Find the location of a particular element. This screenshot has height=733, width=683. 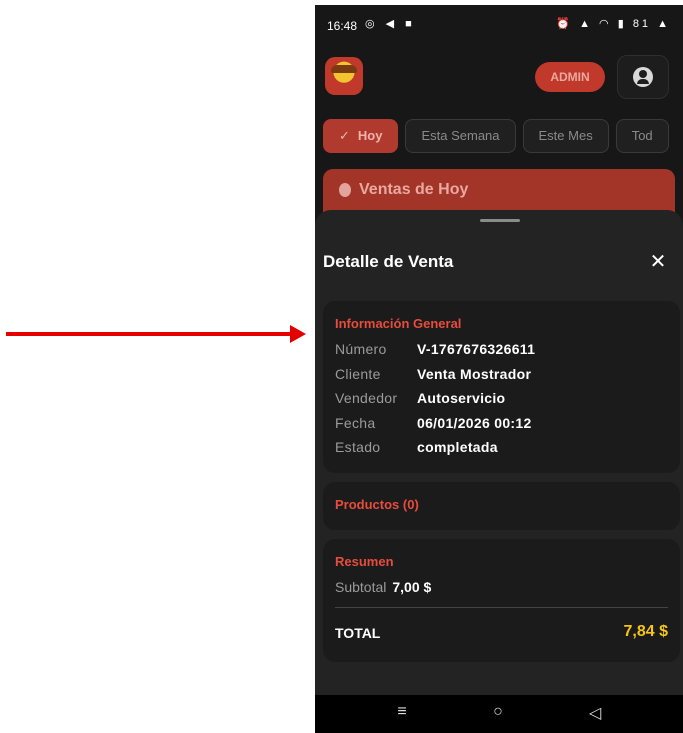

subtotal-row: Subtotal 7,00 $ is located at coordinates (383, 587).